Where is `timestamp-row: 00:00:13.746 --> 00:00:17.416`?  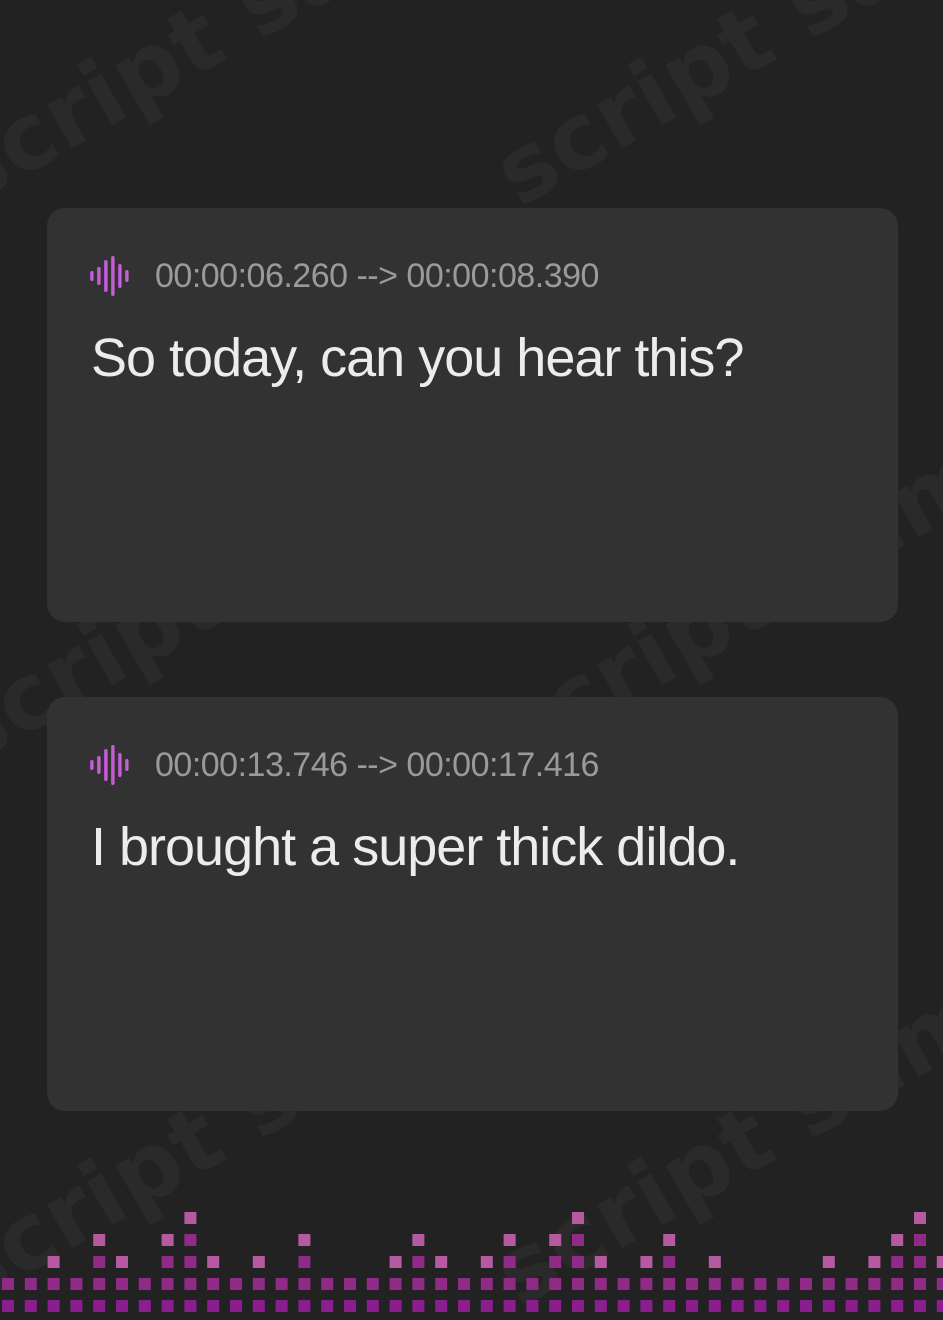 timestamp-row: 00:00:13.746 --> 00:00:17.416 is located at coordinates (344, 765).